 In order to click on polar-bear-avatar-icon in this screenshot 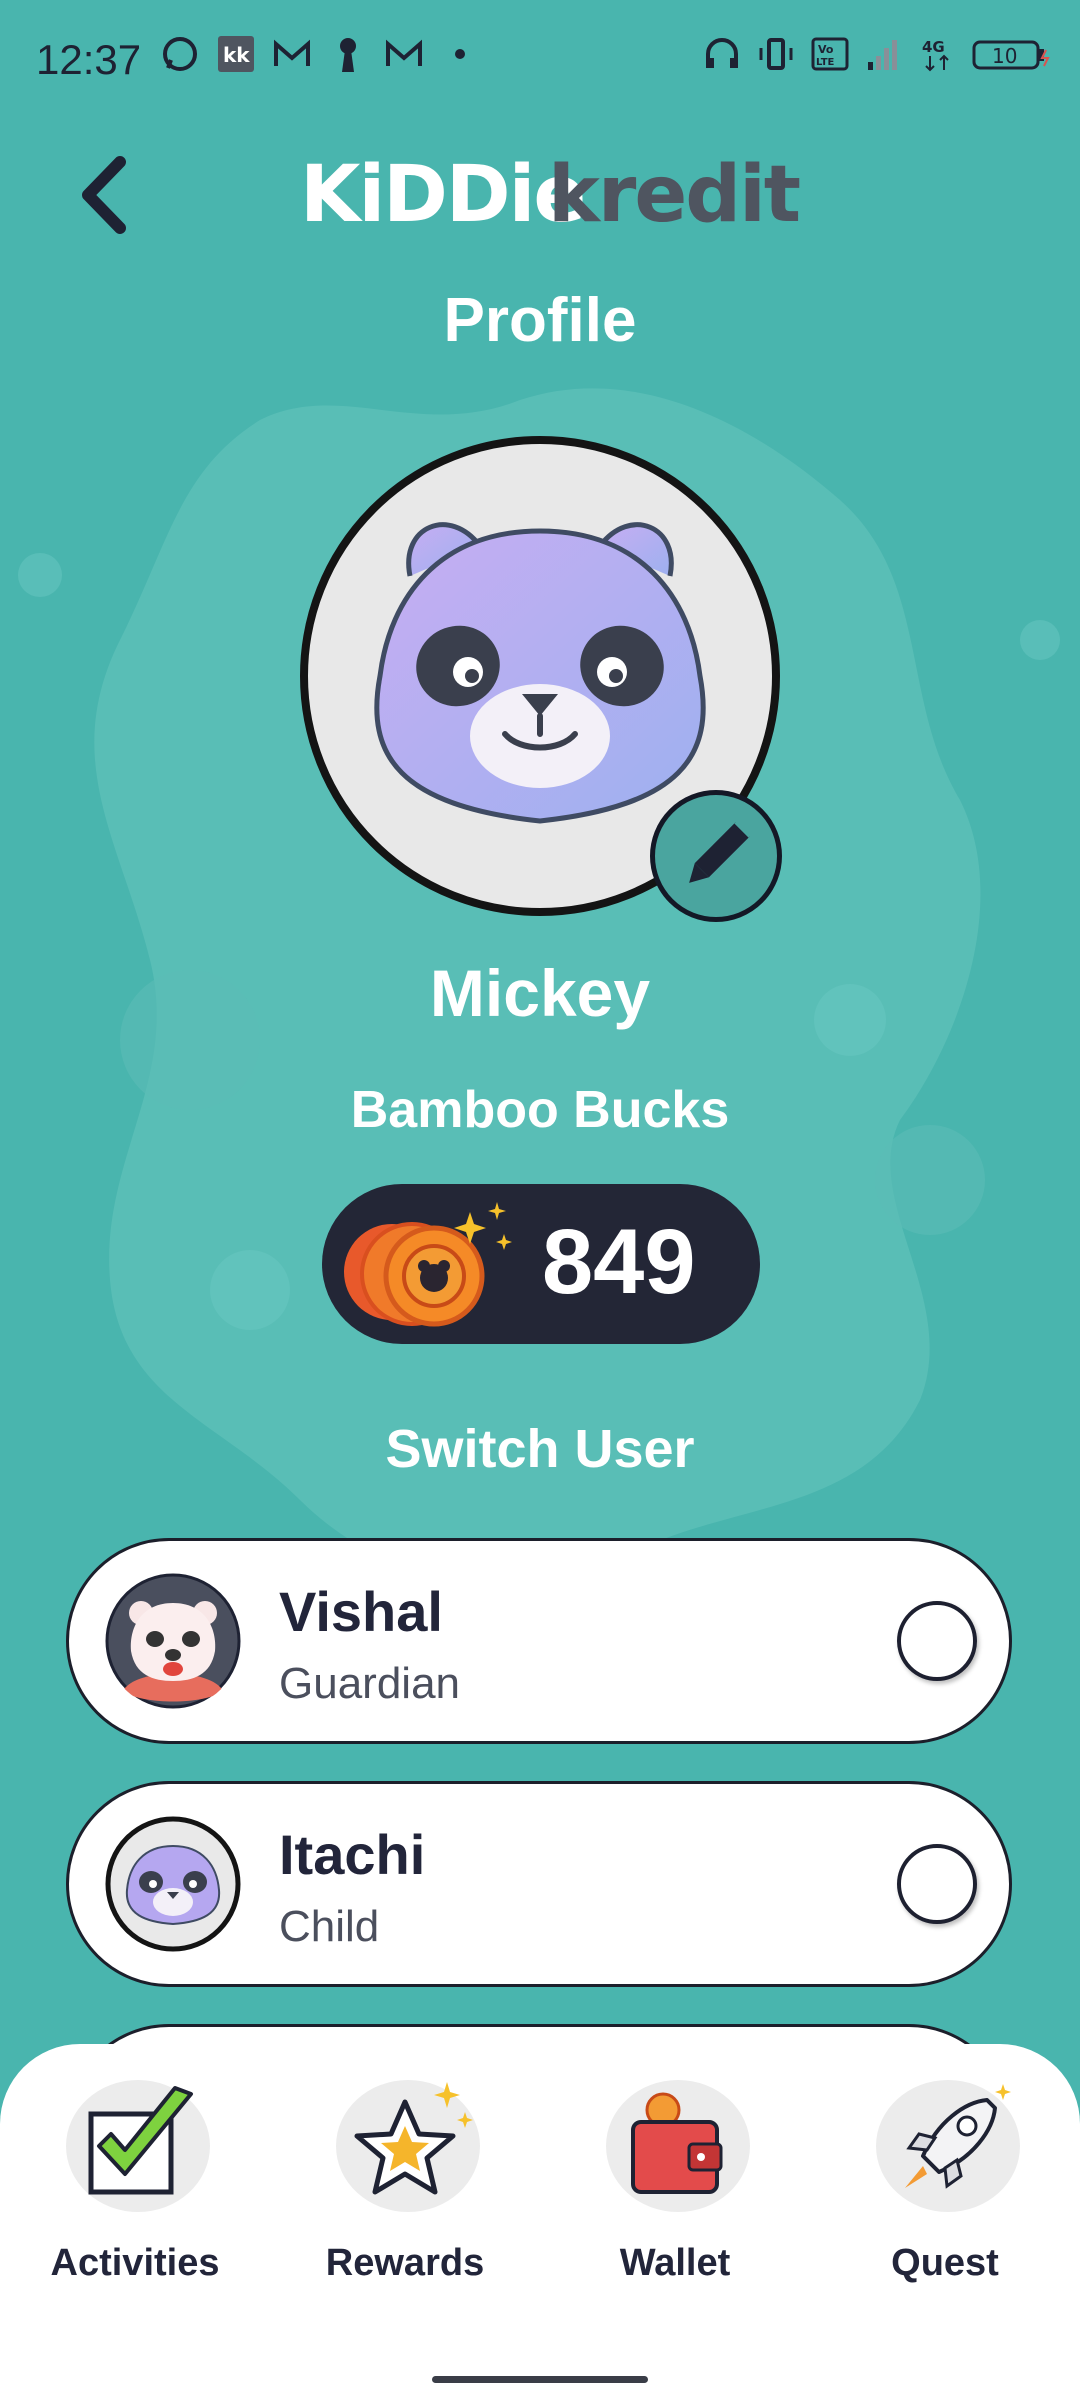, I will do `click(173, 1641)`.